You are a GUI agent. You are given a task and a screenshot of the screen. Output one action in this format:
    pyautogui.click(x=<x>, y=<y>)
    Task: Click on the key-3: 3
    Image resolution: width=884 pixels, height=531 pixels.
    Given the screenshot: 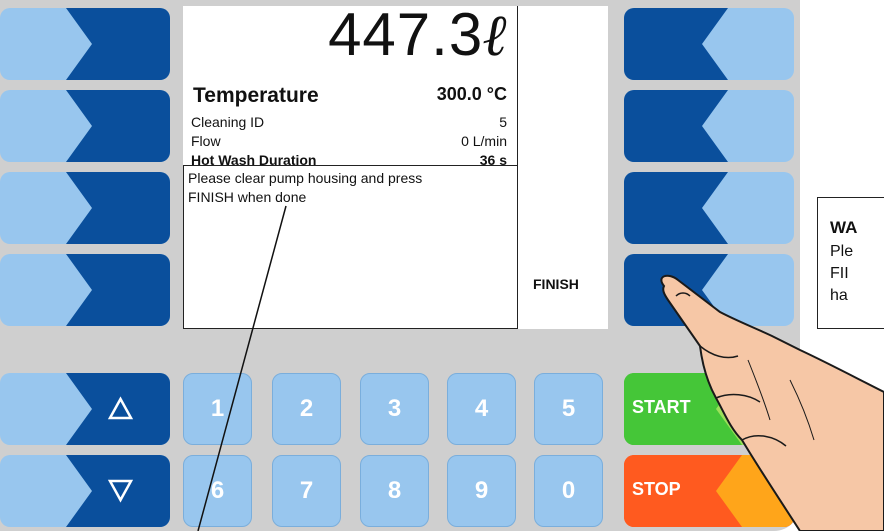 What is the action you would take?
    pyautogui.click(x=394, y=409)
    